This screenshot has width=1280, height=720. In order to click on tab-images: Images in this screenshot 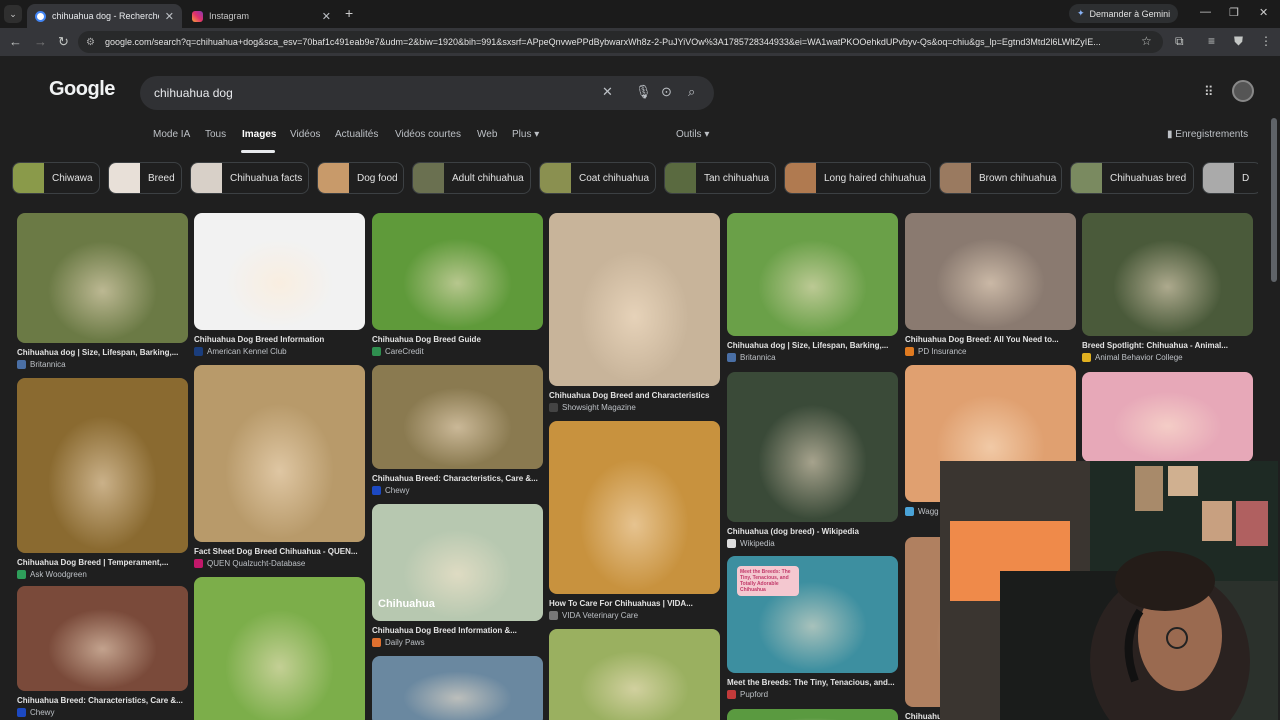, I will do `click(259, 134)`.